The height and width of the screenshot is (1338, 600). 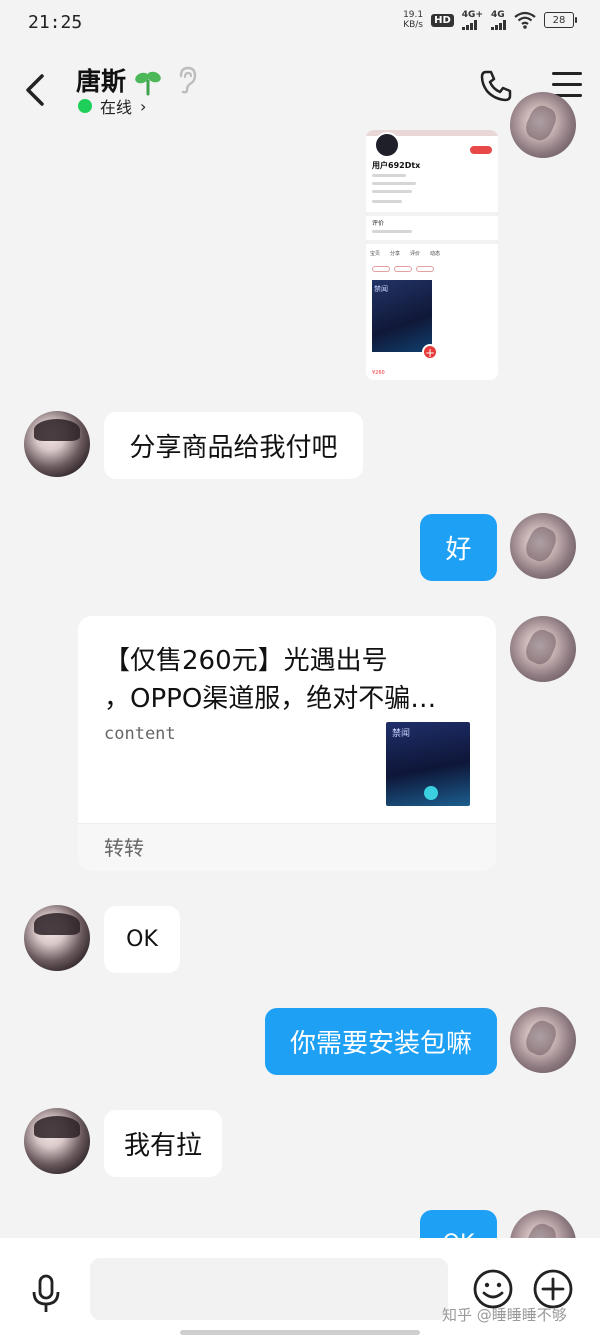 I want to click on plus-icon: +, so click(x=430, y=352).